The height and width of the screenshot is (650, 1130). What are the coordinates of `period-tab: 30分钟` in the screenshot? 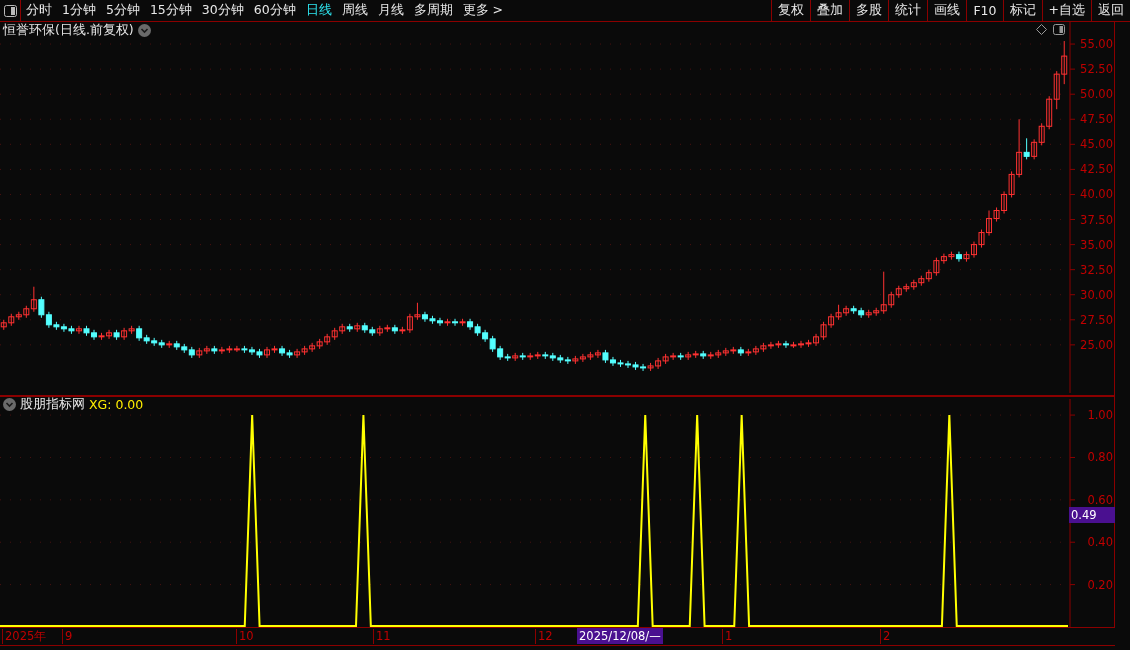 It's located at (222, 10).